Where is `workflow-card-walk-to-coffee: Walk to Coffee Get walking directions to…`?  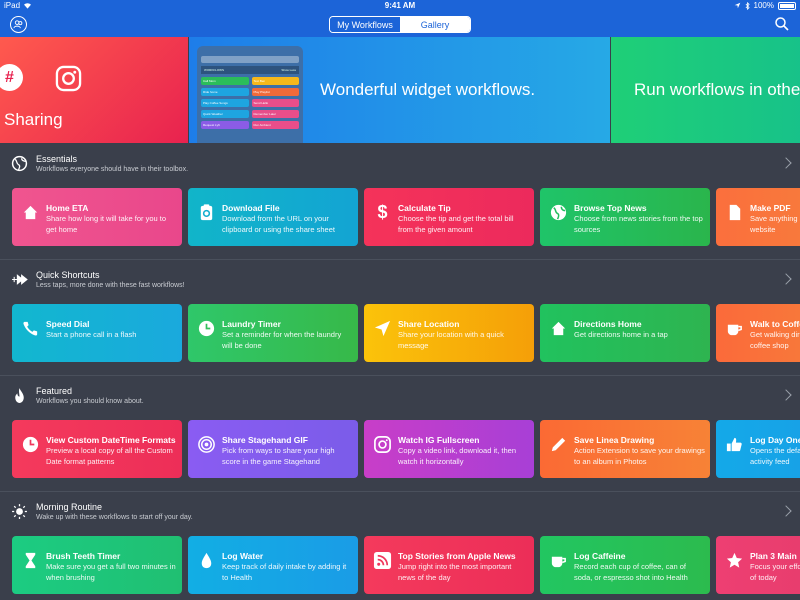
workflow-card-walk-to-coffee: Walk to Coffee Get walking directions to… is located at coordinates (758, 333).